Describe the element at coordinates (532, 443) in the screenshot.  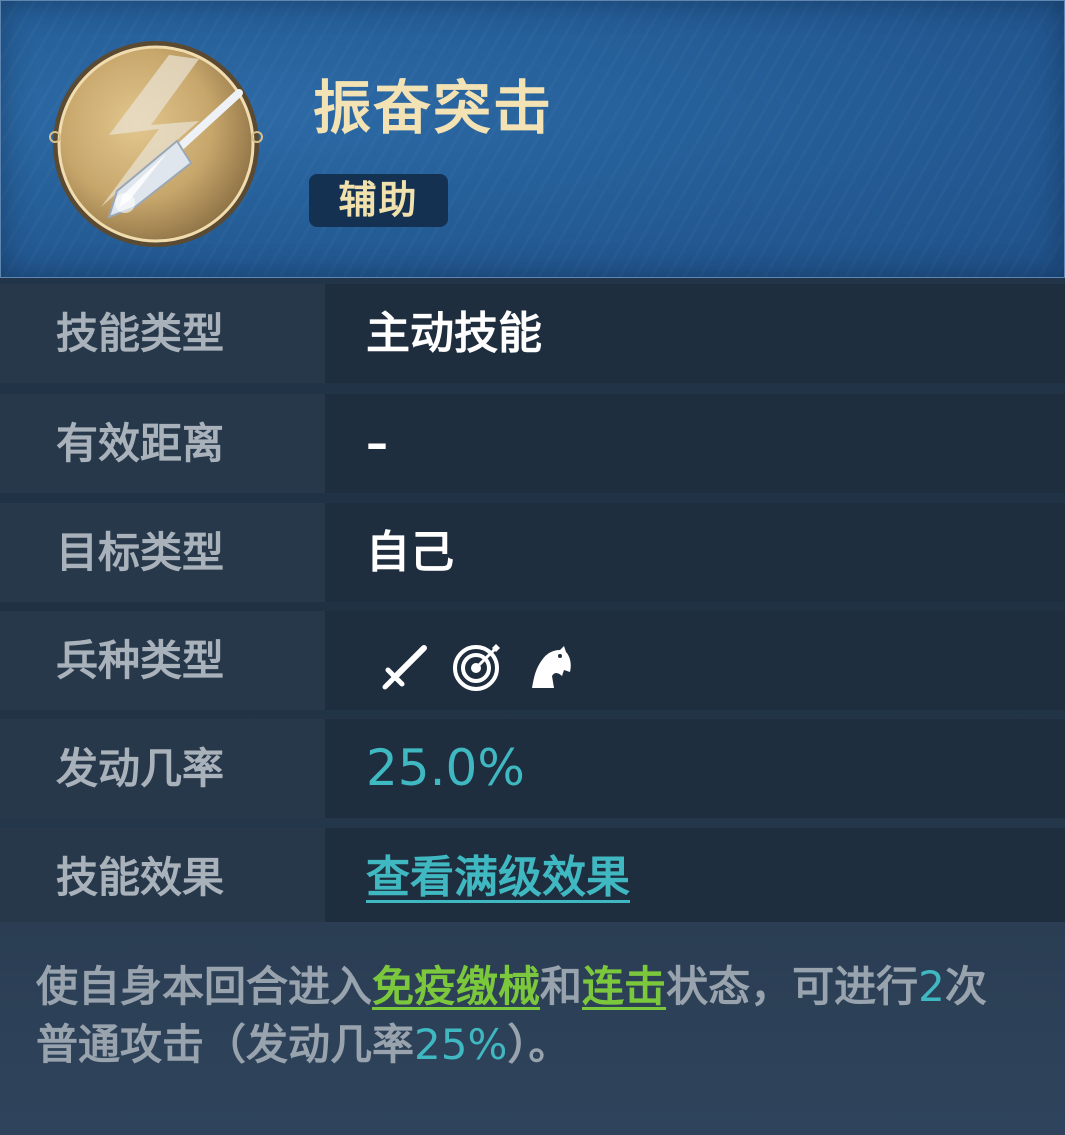
I see `row-range: 有效距离 –` at that location.